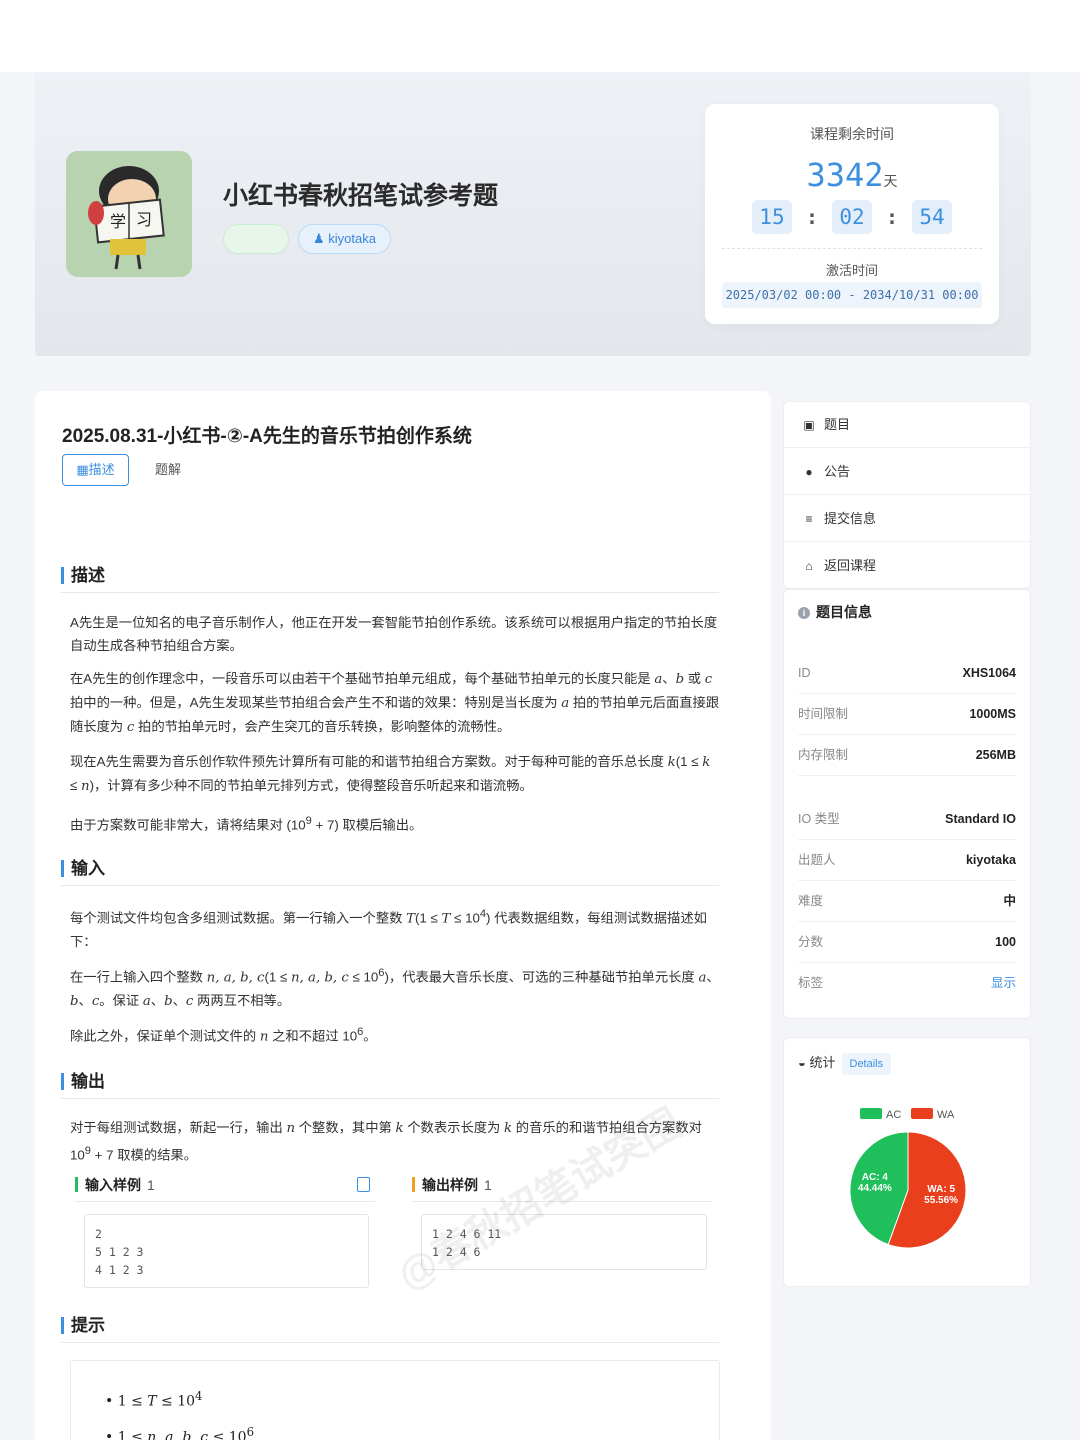  What do you see at coordinates (267, 436) in the screenshot?
I see `problem-title: 2025.08.31-小红书-②-A先生的音乐节拍创作系统` at bounding box center [267, 436].